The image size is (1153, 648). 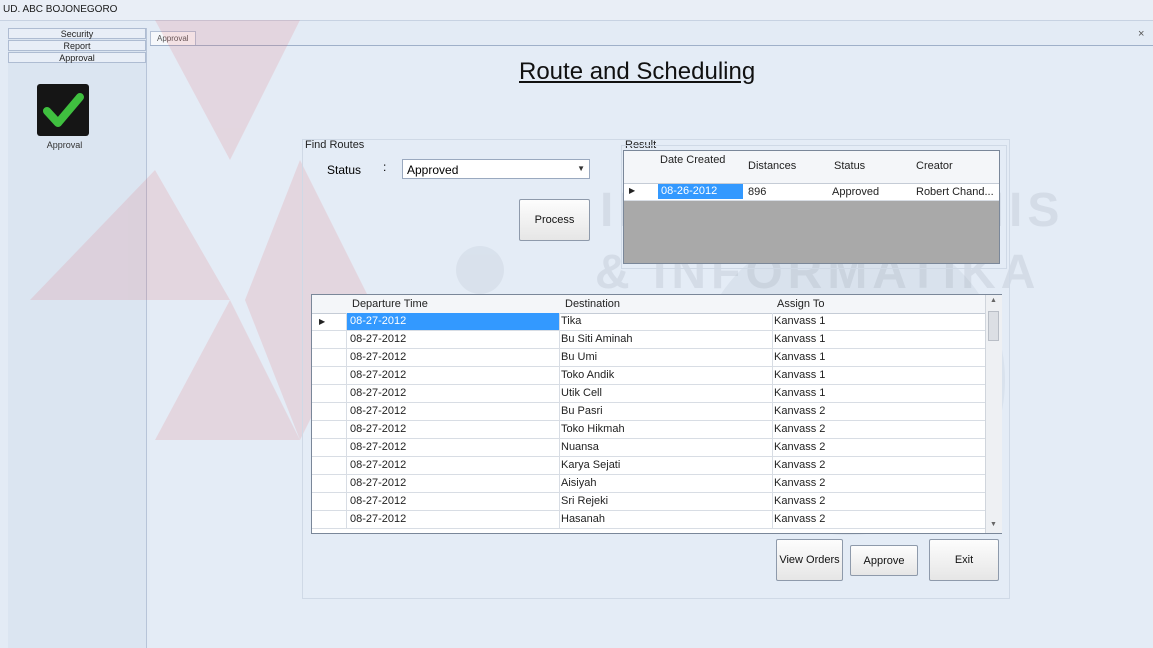 What do you see at coordinates (554, 220) in the screenshot?
I see `process-button: Process` at bounding box center [554, 220].